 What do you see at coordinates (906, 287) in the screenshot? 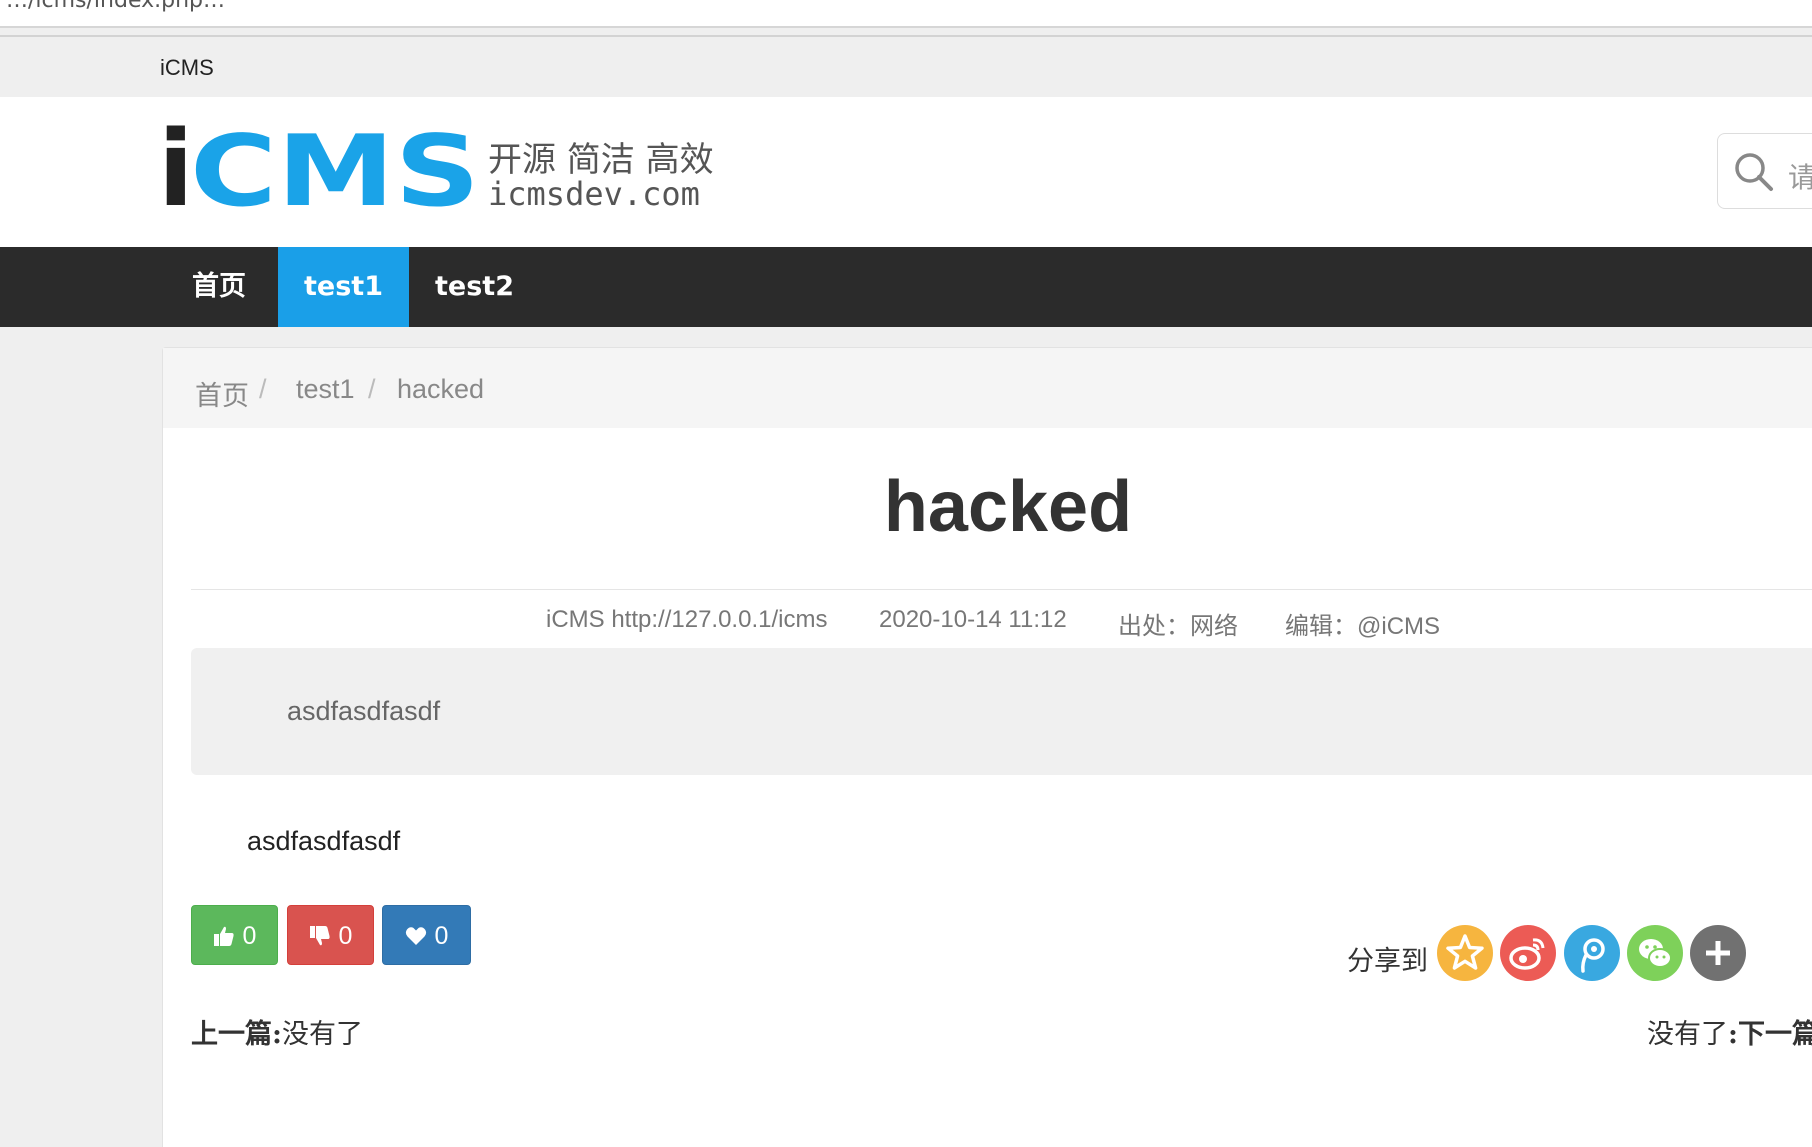
I see `main-nav: 首页 test1 test2` at bounding box center [906, 287].